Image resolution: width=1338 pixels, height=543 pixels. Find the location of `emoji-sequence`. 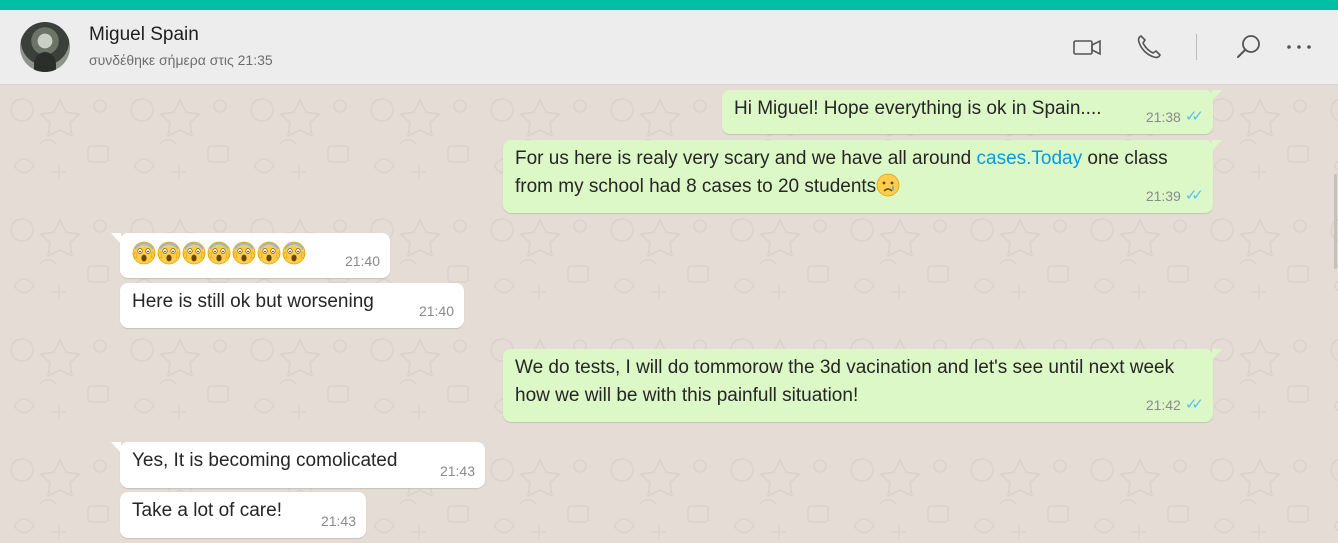

emoji-sequence is located at coordinates (255, 251).